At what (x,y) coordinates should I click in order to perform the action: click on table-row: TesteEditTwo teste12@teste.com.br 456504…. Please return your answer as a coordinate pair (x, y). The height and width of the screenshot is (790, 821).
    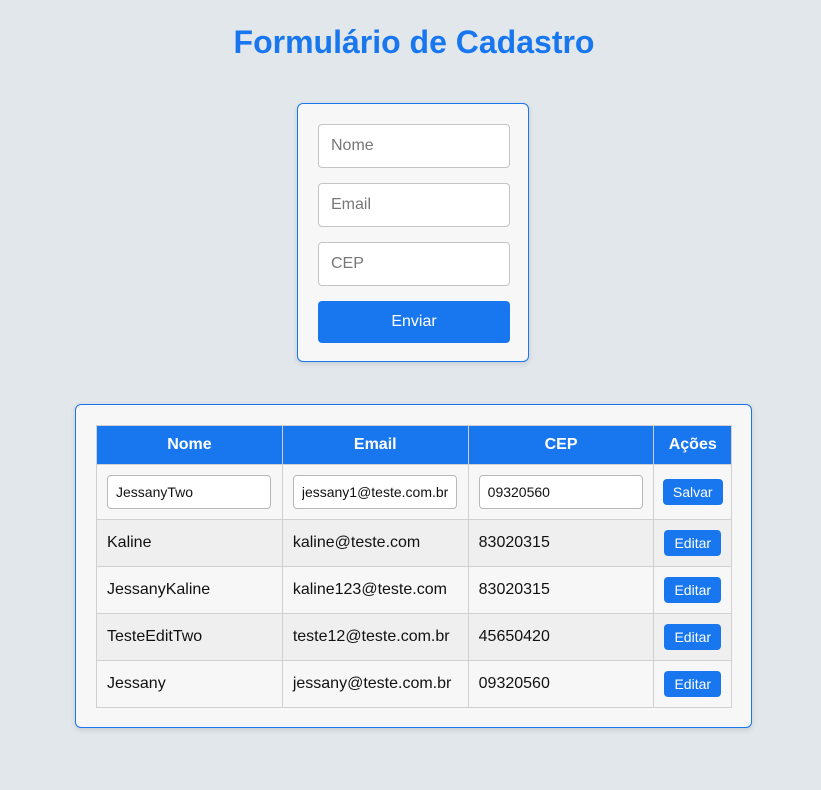
    Looking at the image, I should click on (414, 637).